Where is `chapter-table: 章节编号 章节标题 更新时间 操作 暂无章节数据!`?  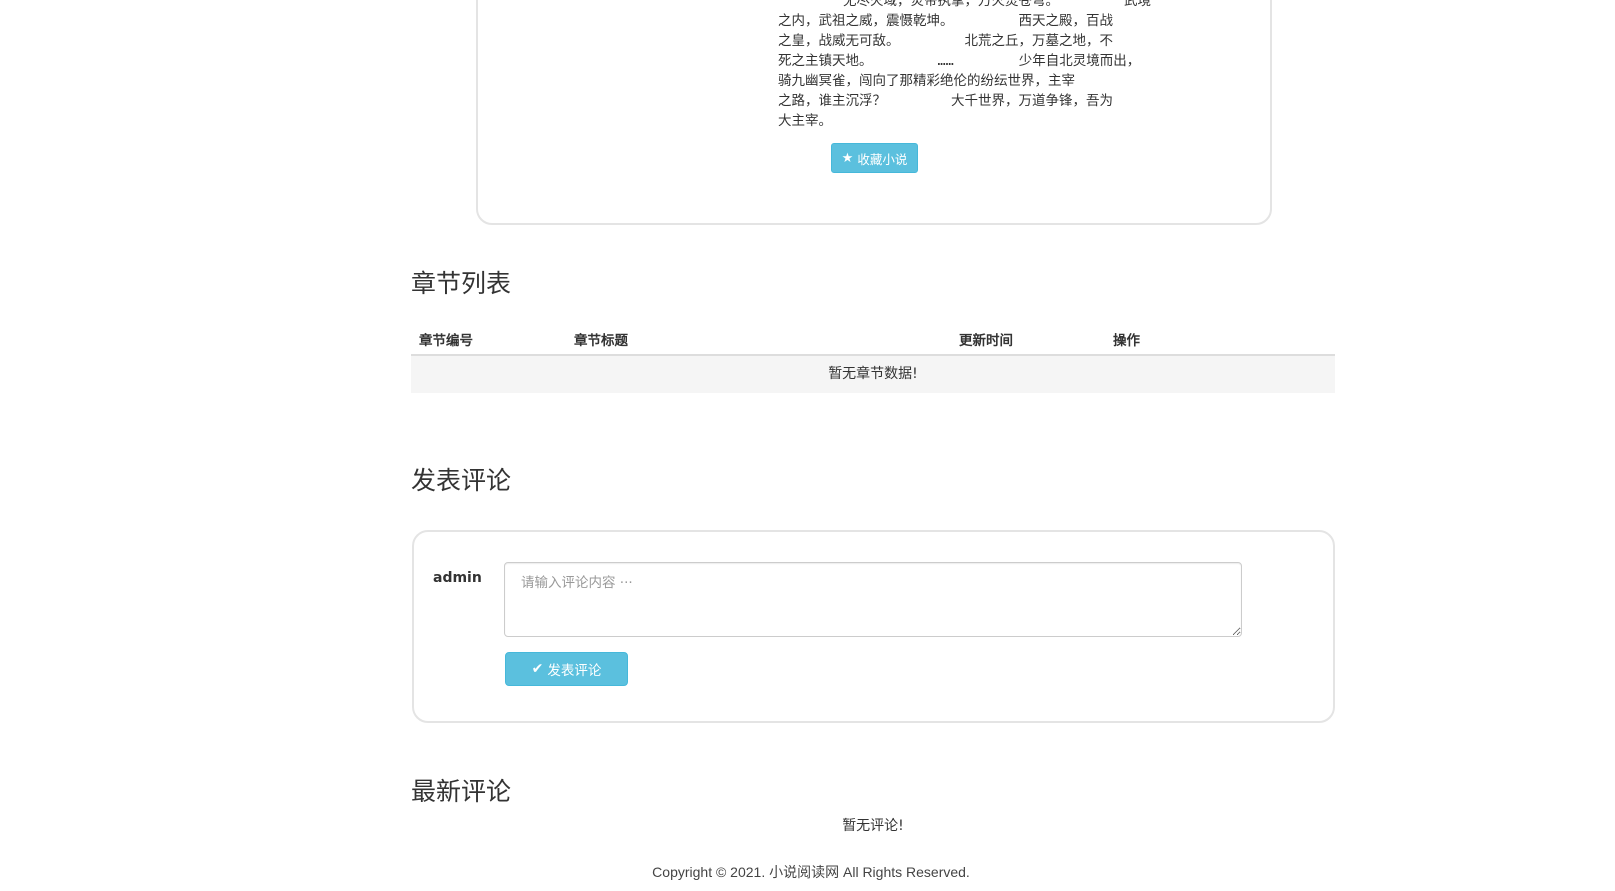 chapter-table: 章节编号 章节标题 更新时间 操作 暂无章节数据! is located at coordinates (873, 355).